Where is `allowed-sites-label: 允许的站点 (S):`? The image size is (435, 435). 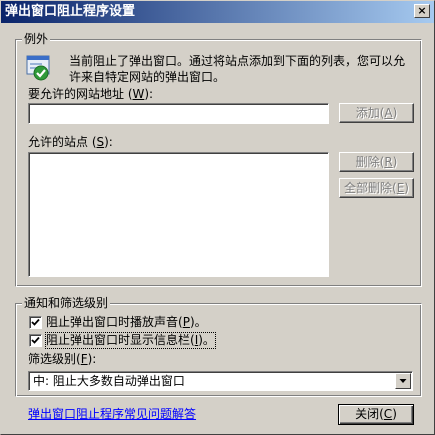
allowed-sites-label: 允许的站点 (S): is located at coordinates (70, 142).